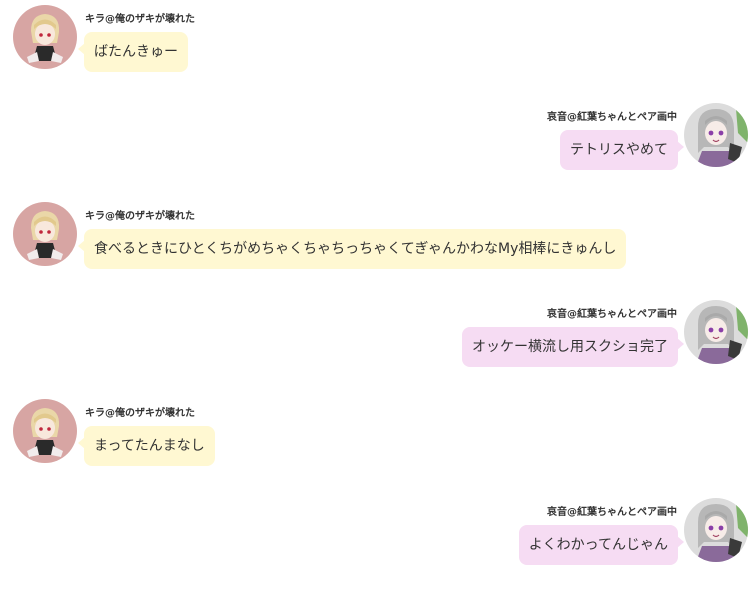 The height and width of the screenshot is (589, 750). Describe the element at coordinates (149, 446) in the screenshot. I see `message-bubble: まってたんまなし` at that location.